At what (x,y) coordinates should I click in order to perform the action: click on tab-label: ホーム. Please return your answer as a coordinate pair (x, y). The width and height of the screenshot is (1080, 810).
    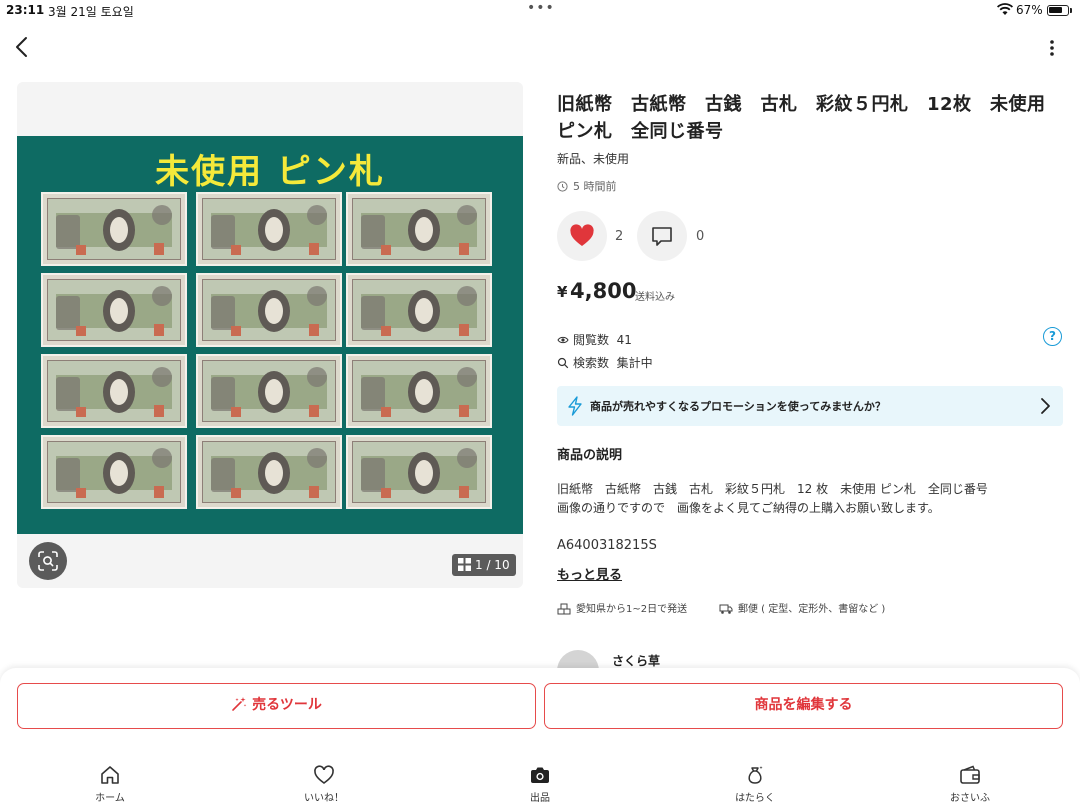
    Looking at the image, I should click on (110, 798).